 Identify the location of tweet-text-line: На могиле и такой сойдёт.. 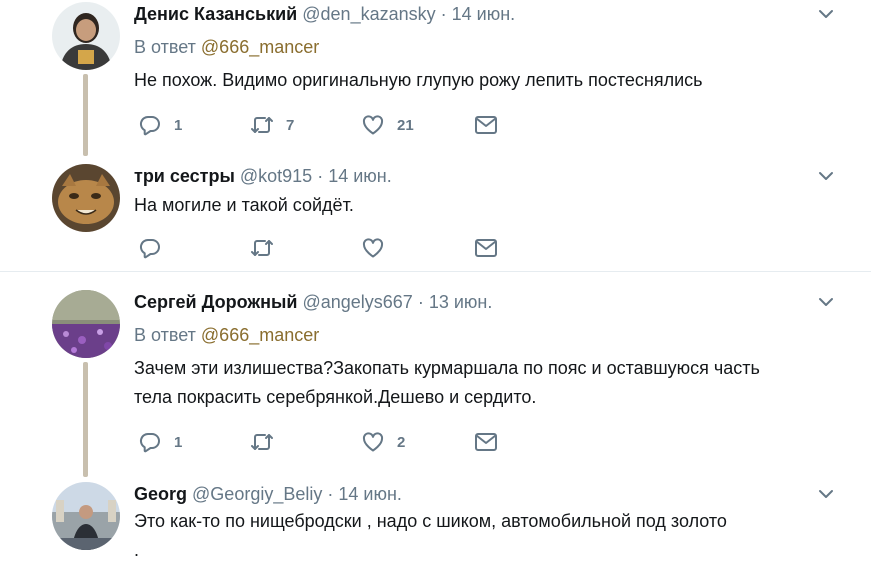
(244, 205).